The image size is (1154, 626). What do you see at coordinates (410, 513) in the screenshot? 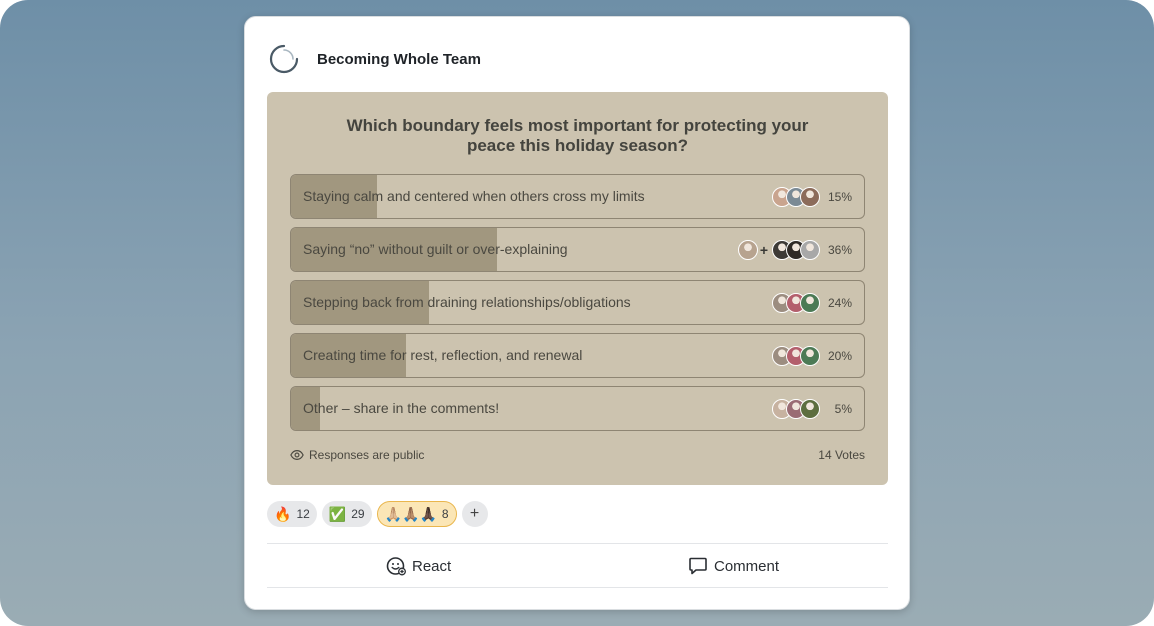
I see `praying-hands-icon: 🙏🏼🙏🏽🙏🏿` at bounding box center [410, 513].